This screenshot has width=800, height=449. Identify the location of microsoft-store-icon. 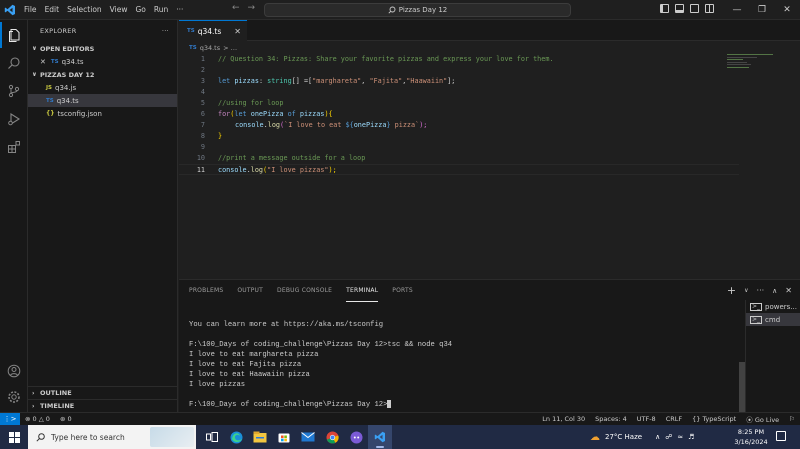
(284, 437).